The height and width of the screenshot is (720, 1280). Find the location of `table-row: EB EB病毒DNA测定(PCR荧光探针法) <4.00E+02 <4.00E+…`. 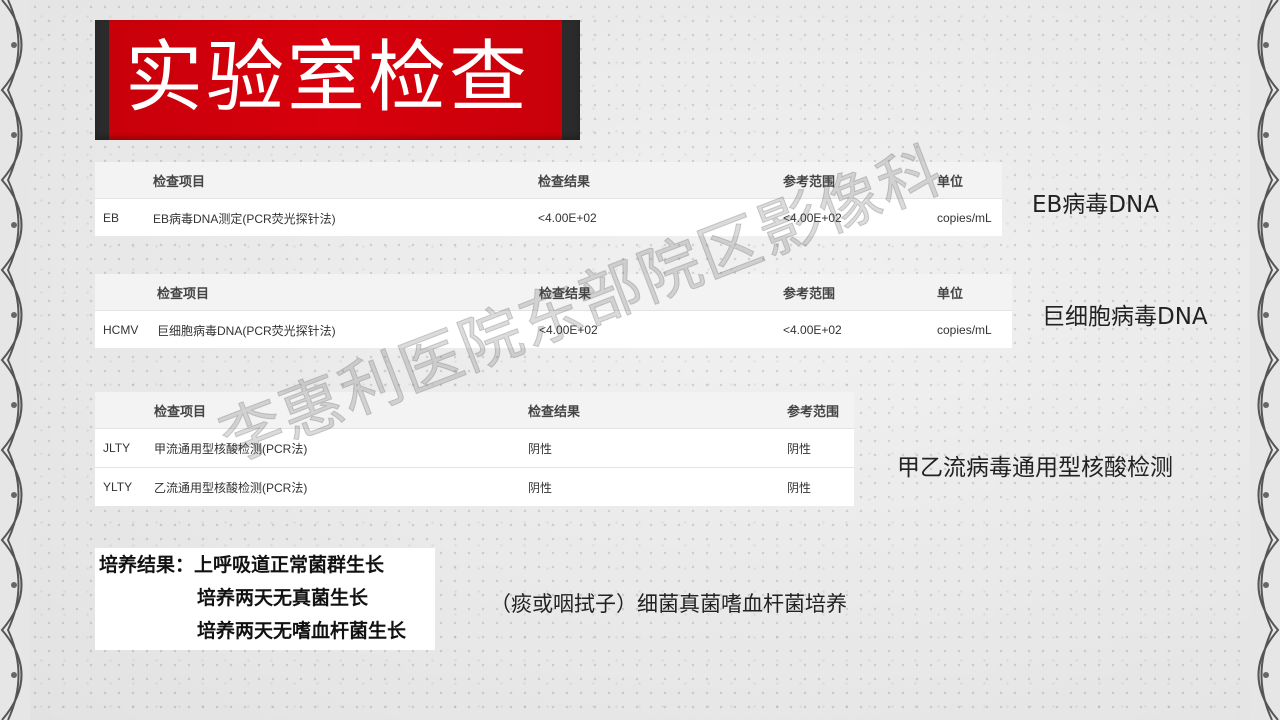

table-row: EB EB病毒DNA测定(PCR荧光探针法) <4.00E+02 <4.00E+… is located at coordinates (548, 217).